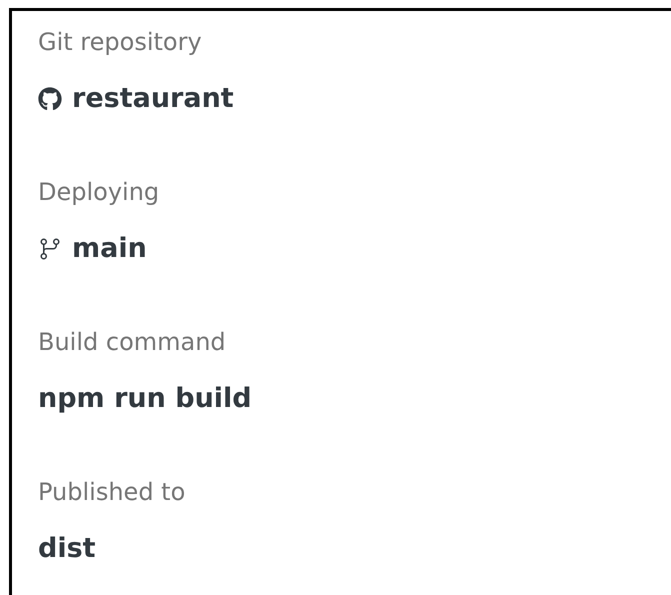  I want to click on field-value: dist, so click(67, 549).